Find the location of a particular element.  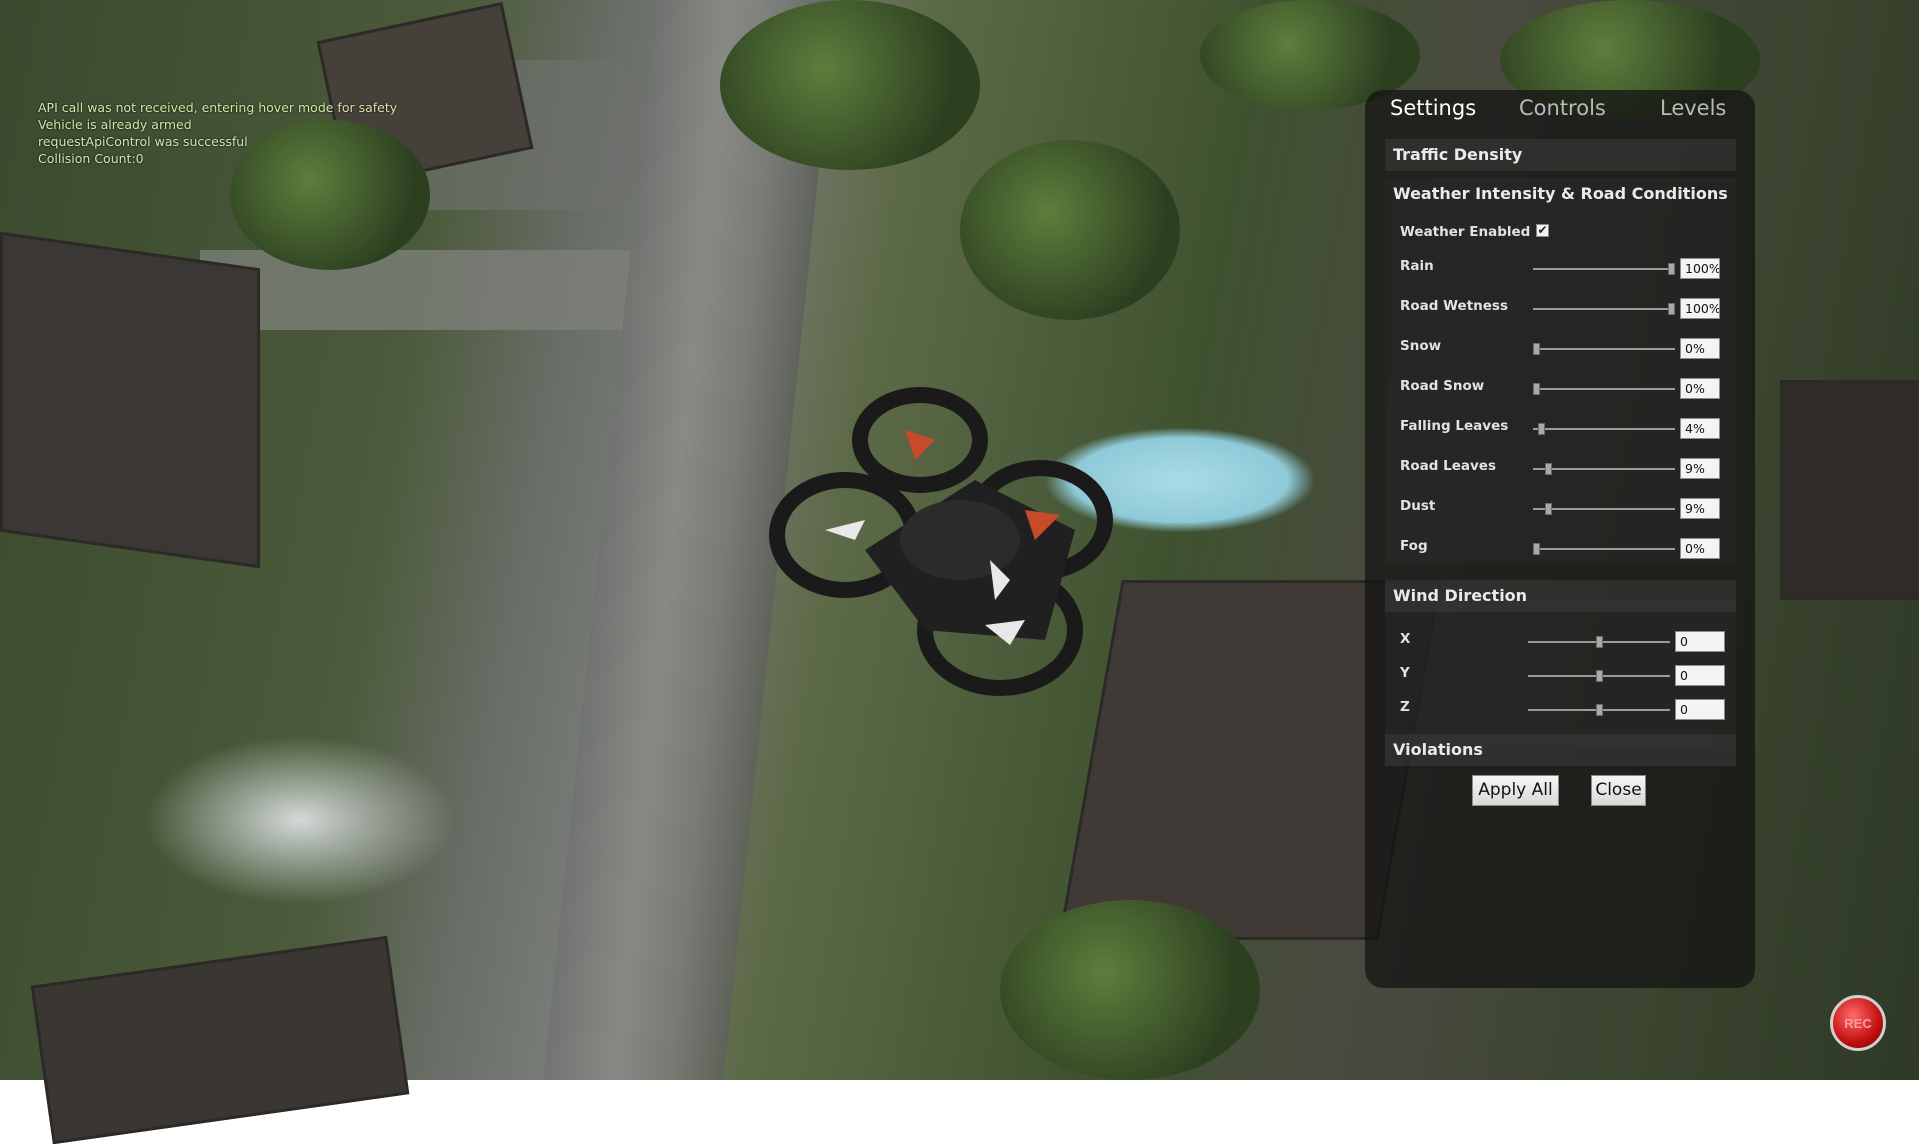

collision-count: Collision Count:0 is located at coordinates (91, 158).